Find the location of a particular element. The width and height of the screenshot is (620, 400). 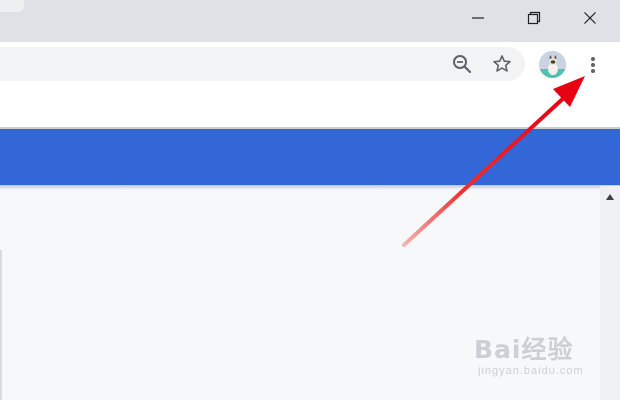

minimize-icon is located at coordinates (478, 18).